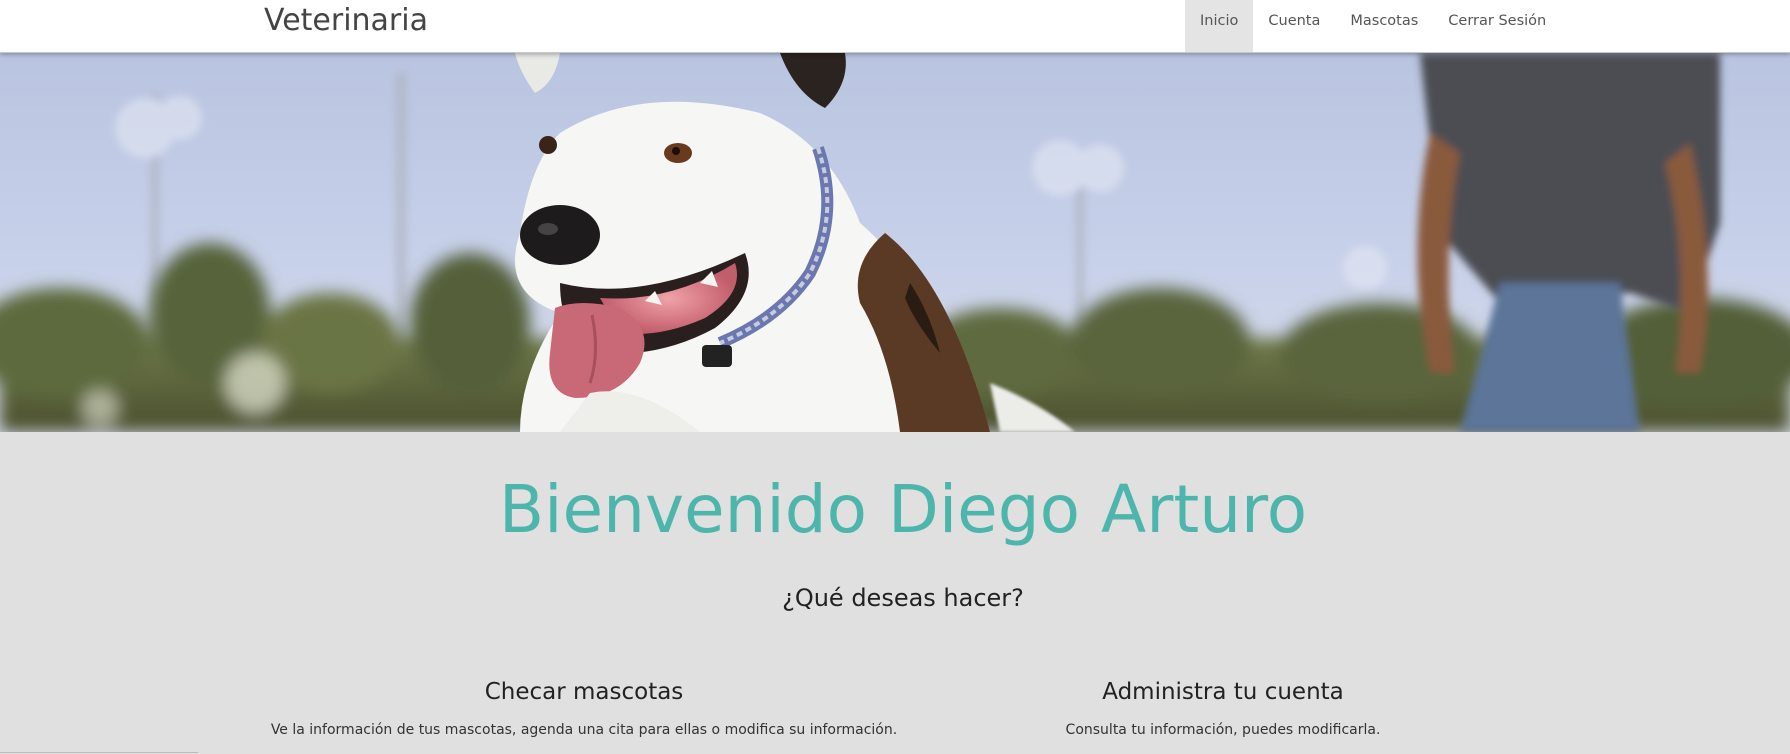 Image resolution: width=1790 pixels, height=754 pixels. Describe the element at coordinates (346, 21) in the screenshot. I see `brand-link: Veterinaria` at that location.